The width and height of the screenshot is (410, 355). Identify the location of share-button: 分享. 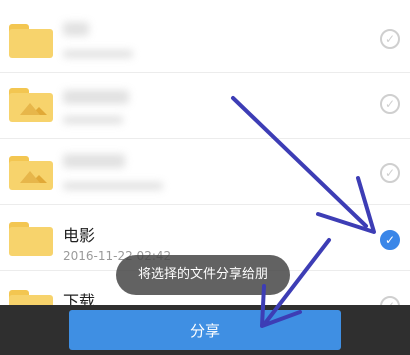
(205, 330).